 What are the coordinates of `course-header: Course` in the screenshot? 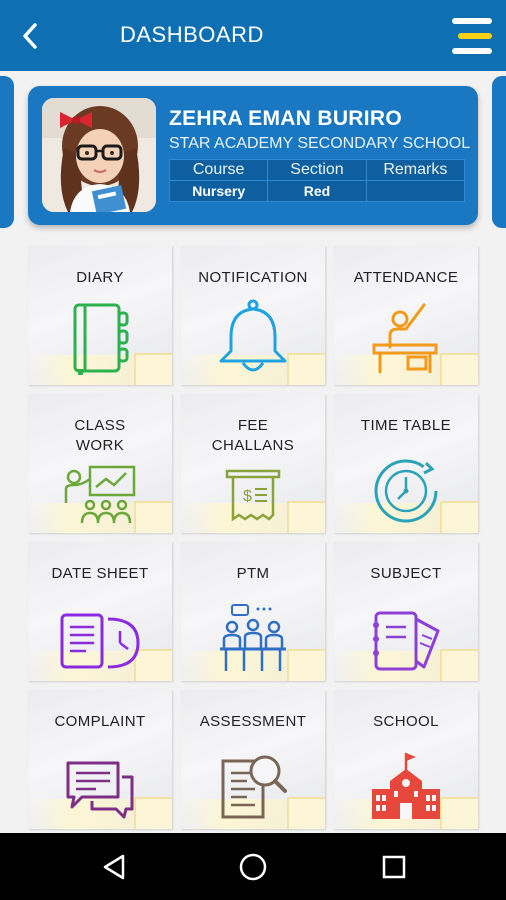 It's located at (218, 170).